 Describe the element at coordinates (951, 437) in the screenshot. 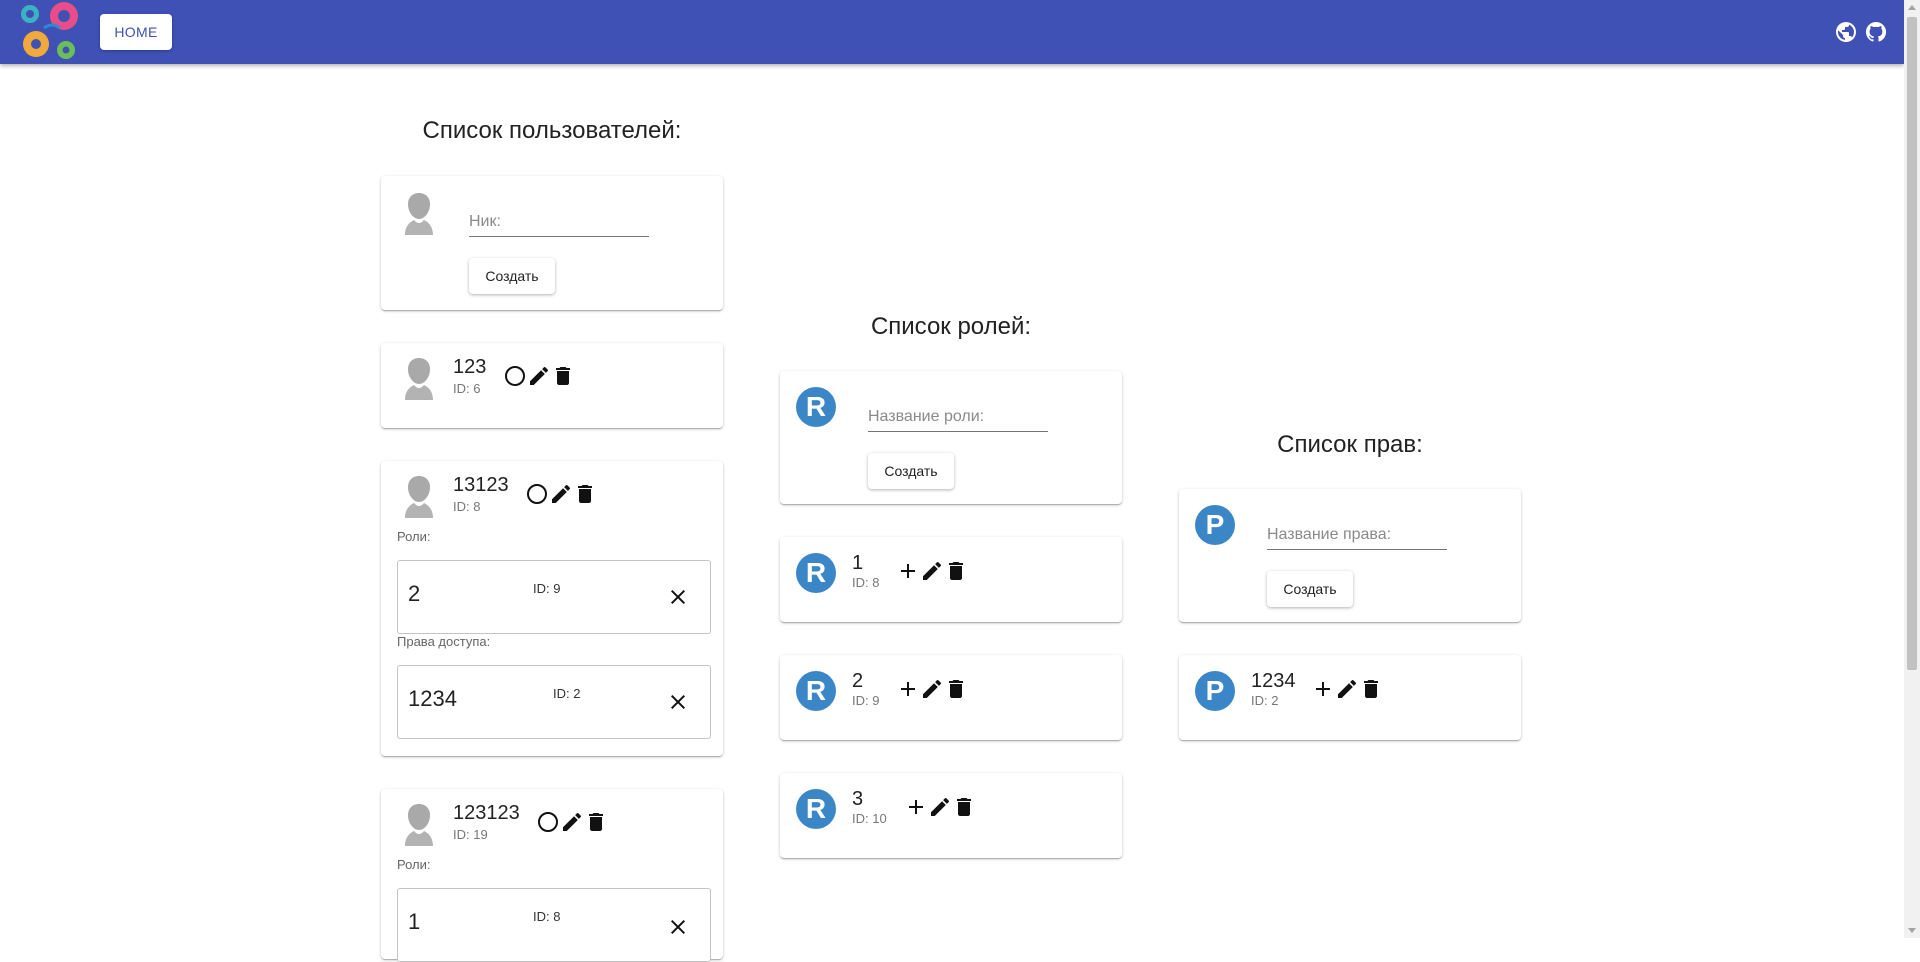

I see `create-role-card: R Название роли: Создать` at that location.